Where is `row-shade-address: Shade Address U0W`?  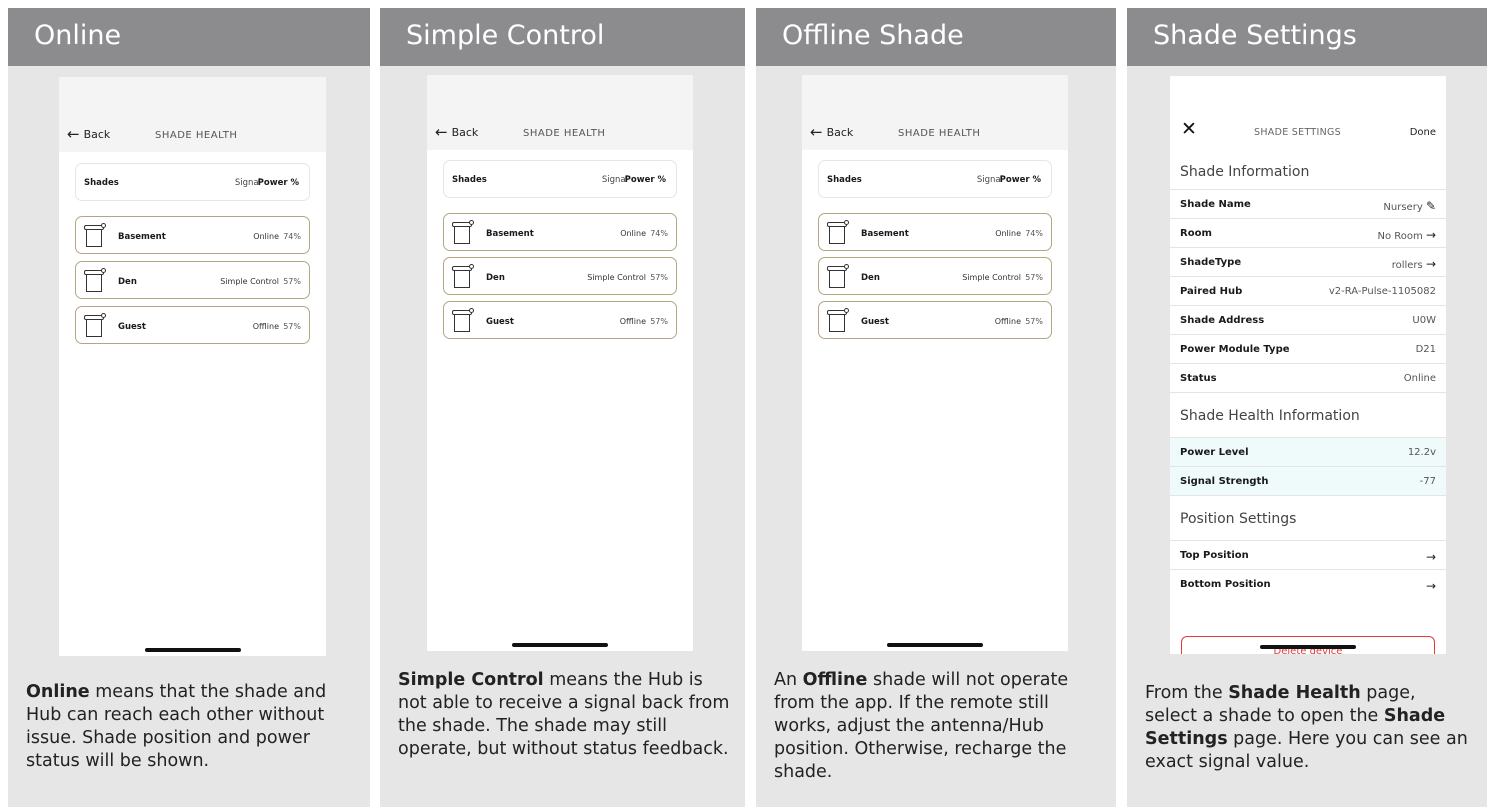
row-shade-address: Shade Address U0W is located at coordinates (1308, 320).